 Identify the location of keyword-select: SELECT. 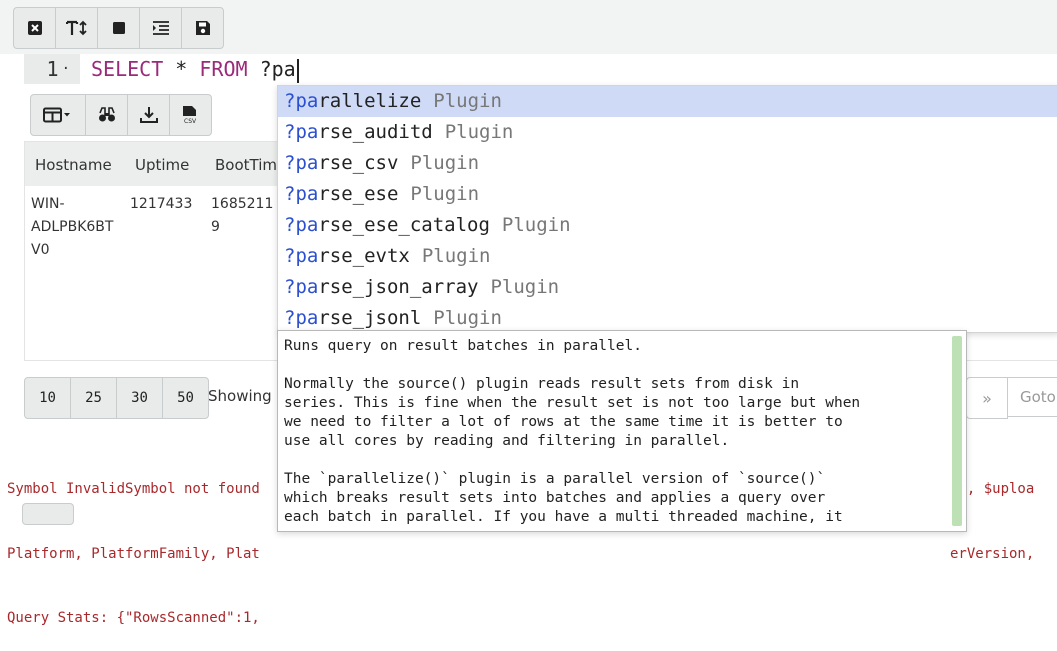
(127, 69).